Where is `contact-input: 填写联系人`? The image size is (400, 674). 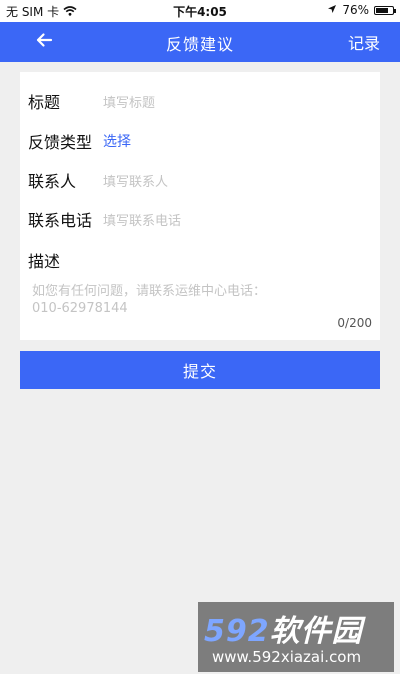 contact-input: 填写联系人 is located at coordinates (135, 180).